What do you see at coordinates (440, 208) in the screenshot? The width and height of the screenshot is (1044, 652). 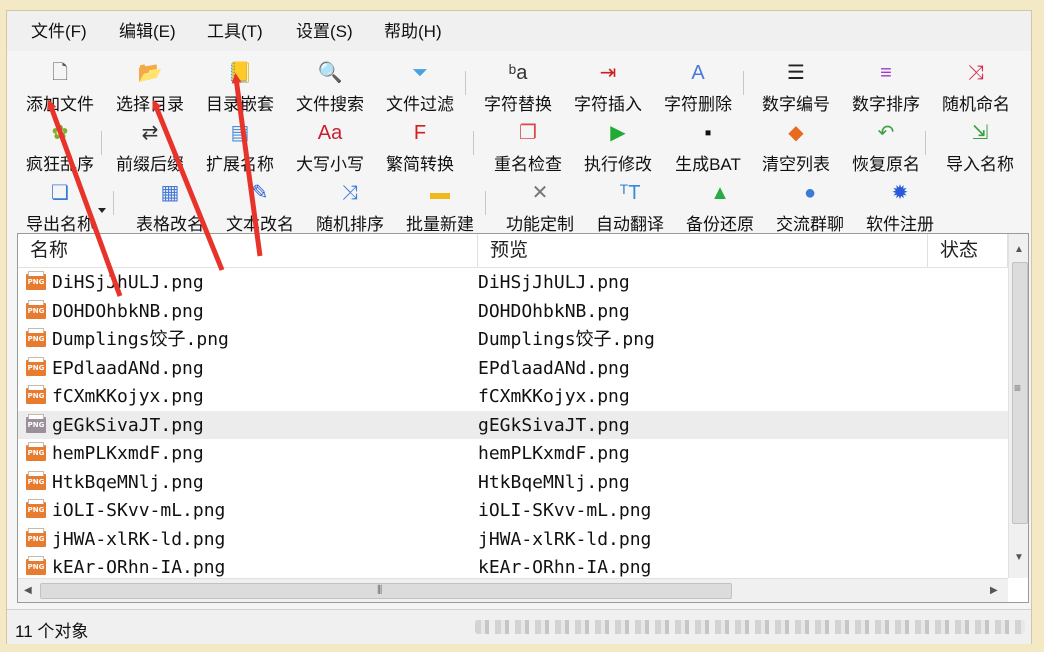 I see `toolbar-button: ▬ 批量新建` at bounding box center [440, 208].